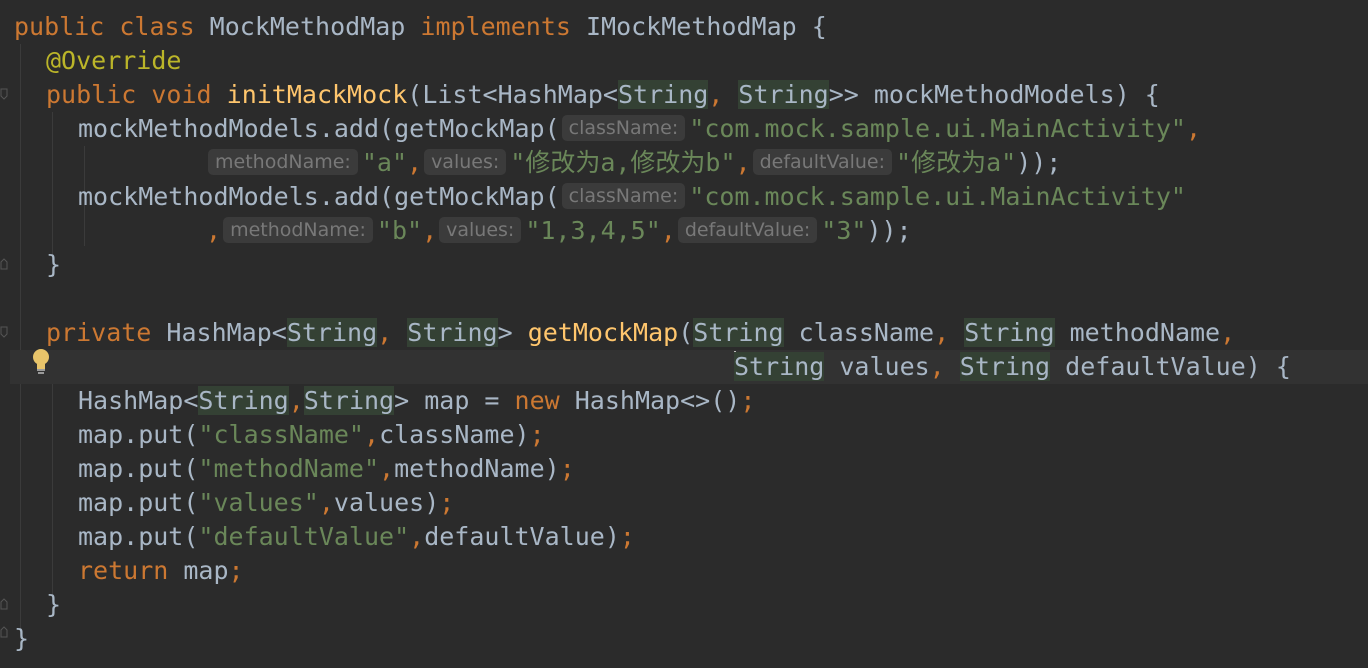  I want to click on code-text: >, so click(512, 332).